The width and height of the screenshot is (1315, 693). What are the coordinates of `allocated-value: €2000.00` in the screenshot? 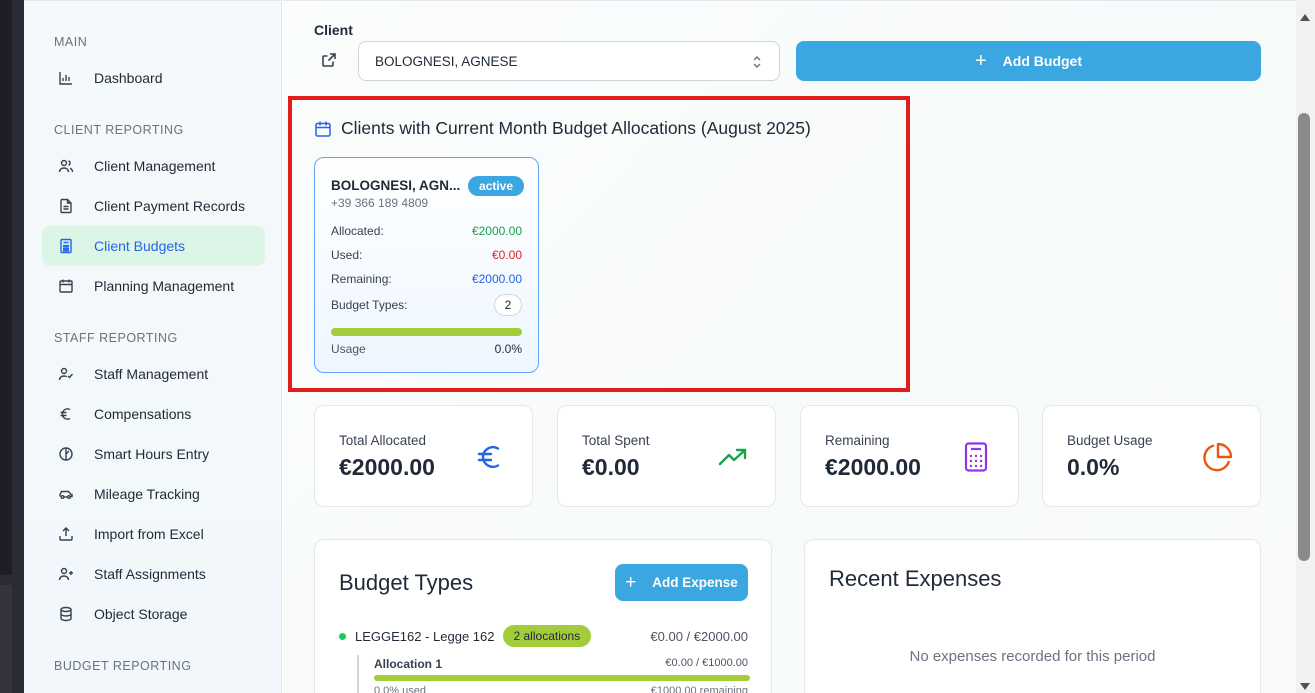 It's located at (496, 231).